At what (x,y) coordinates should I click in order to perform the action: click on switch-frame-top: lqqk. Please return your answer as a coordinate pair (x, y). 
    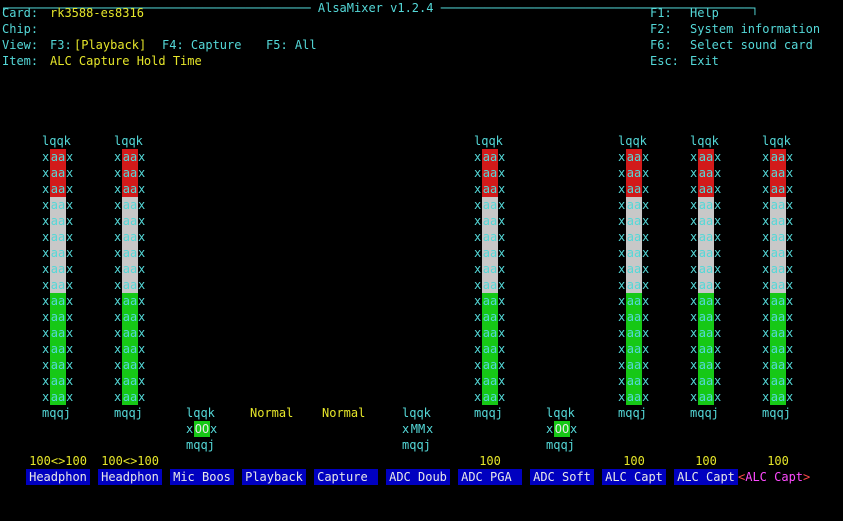
    Looking at the image, I should click on (200, 413).